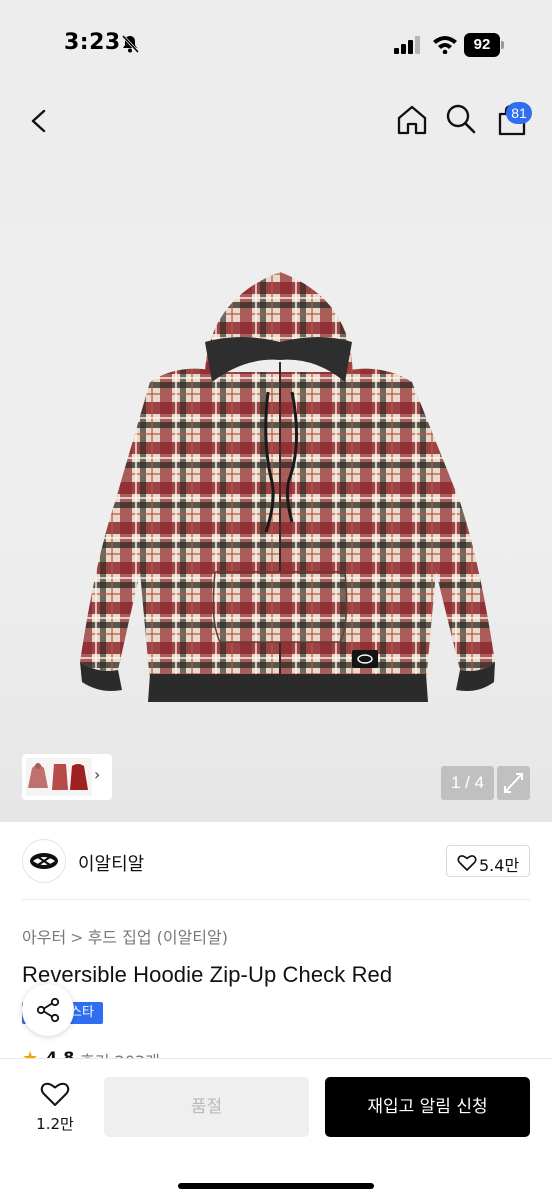 This screenshot has height=1200, width=552. I want to click on battery-level: 92, so click(482, 45).